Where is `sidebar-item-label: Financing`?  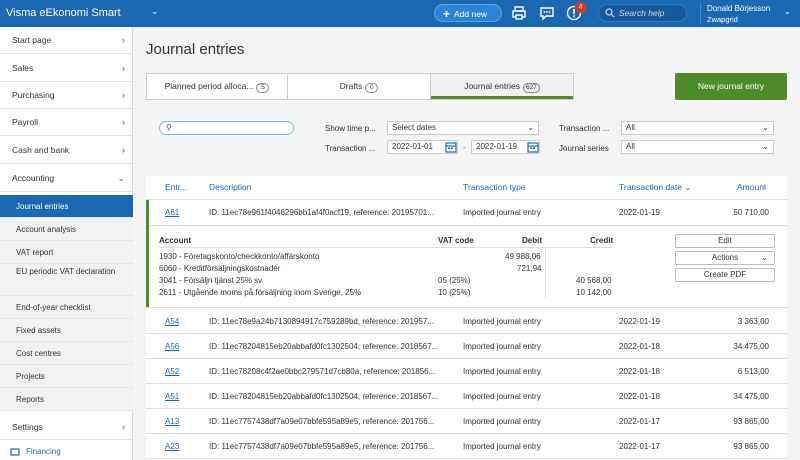
sidebar-item-label: Financing is located at coordinates (43, 451).